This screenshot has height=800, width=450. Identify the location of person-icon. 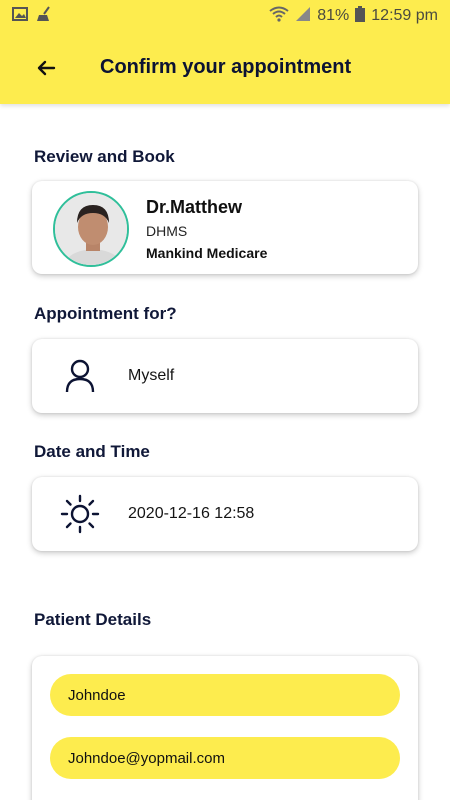
(80, 376).